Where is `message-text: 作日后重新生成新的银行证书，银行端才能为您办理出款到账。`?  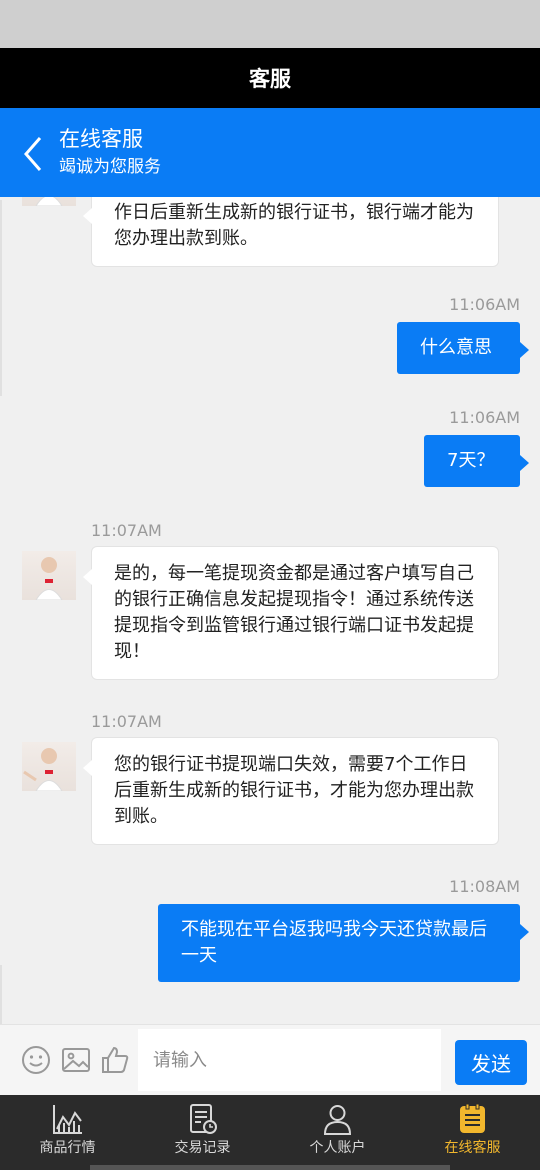 message-text: 作日后重新生成新的银行证书，银行端才能为您办理出款到账。 is located at coordinates (294, 225).